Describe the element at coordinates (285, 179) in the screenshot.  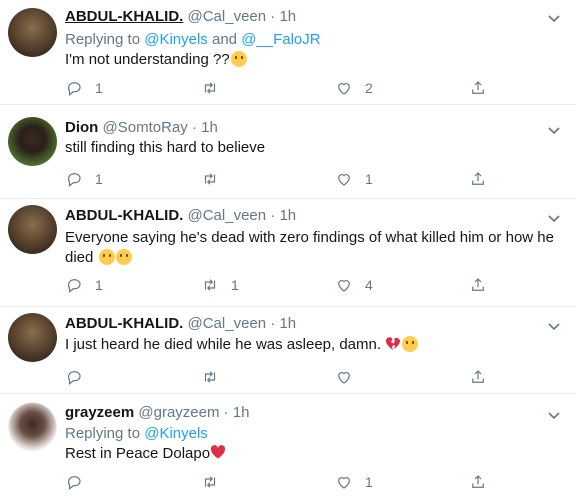
I see `tweet-actions: 1 1` at that location.